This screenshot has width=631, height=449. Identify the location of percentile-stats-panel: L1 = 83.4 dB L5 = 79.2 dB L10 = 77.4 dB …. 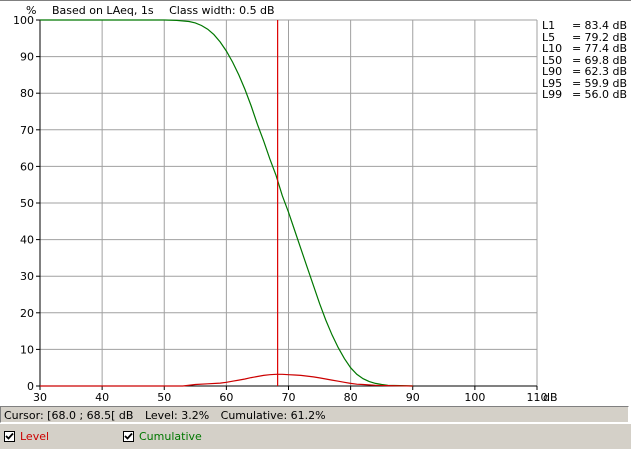
(584, 60).